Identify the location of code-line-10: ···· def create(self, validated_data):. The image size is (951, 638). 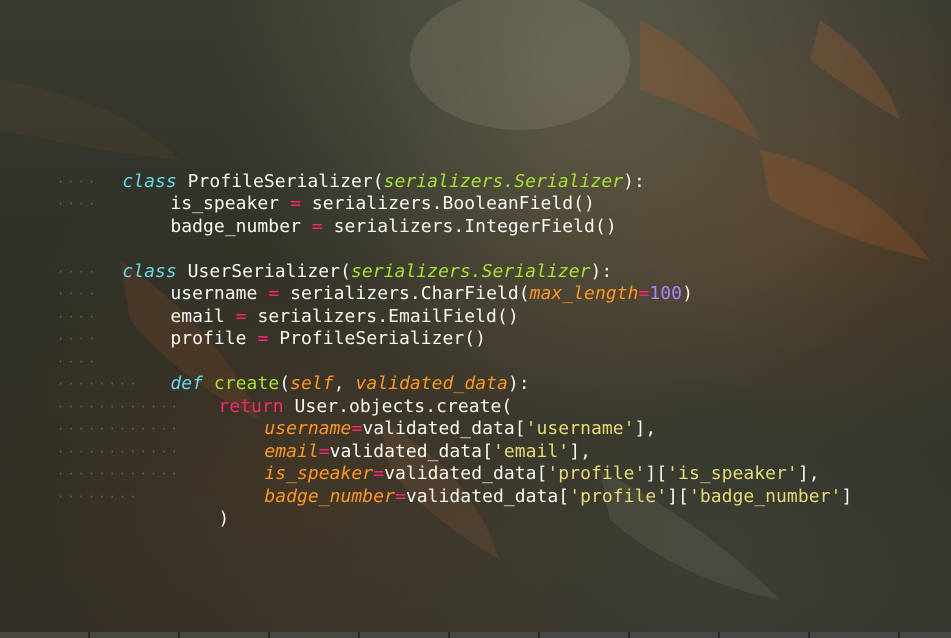
(497, 373).